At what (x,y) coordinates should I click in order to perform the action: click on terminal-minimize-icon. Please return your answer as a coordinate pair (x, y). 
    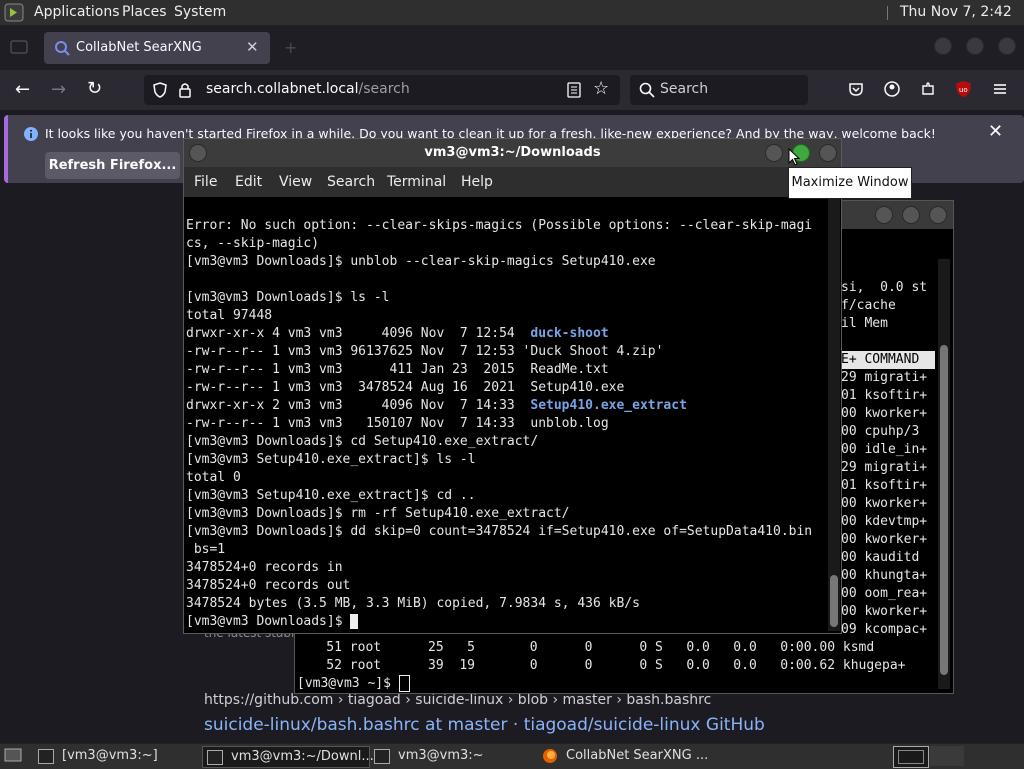
    Looking at the image, I should click on (774, 153).